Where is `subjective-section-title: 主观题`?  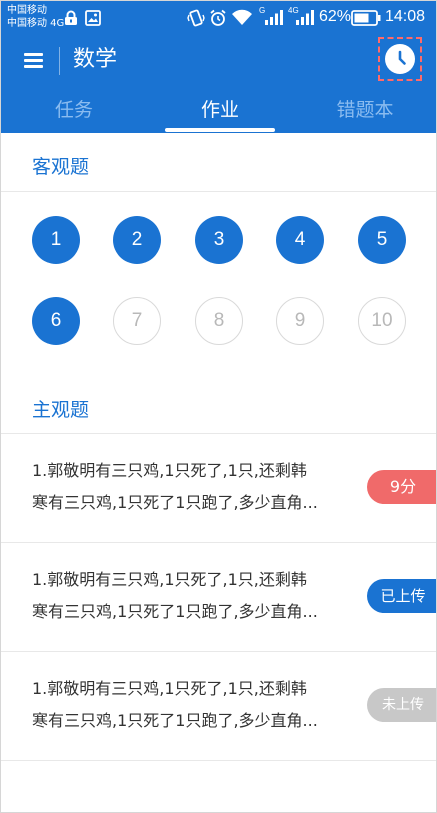 subjective-section-title: 主观题 is located at coordinates (61, 410).